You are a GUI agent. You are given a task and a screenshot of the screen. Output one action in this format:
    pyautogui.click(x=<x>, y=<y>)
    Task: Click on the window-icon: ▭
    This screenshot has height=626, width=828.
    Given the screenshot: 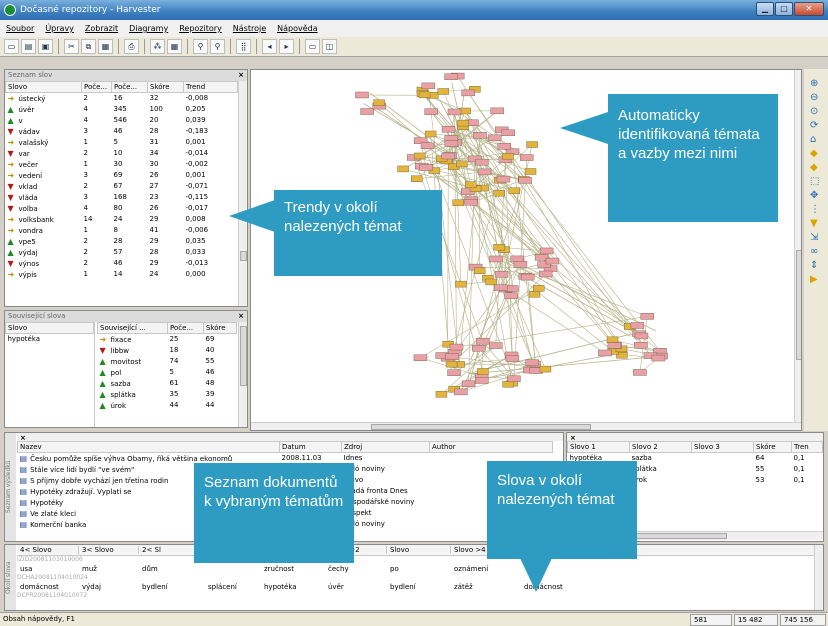 What is the action you would take?
    pyautogui.click(x=312, y=46)
    